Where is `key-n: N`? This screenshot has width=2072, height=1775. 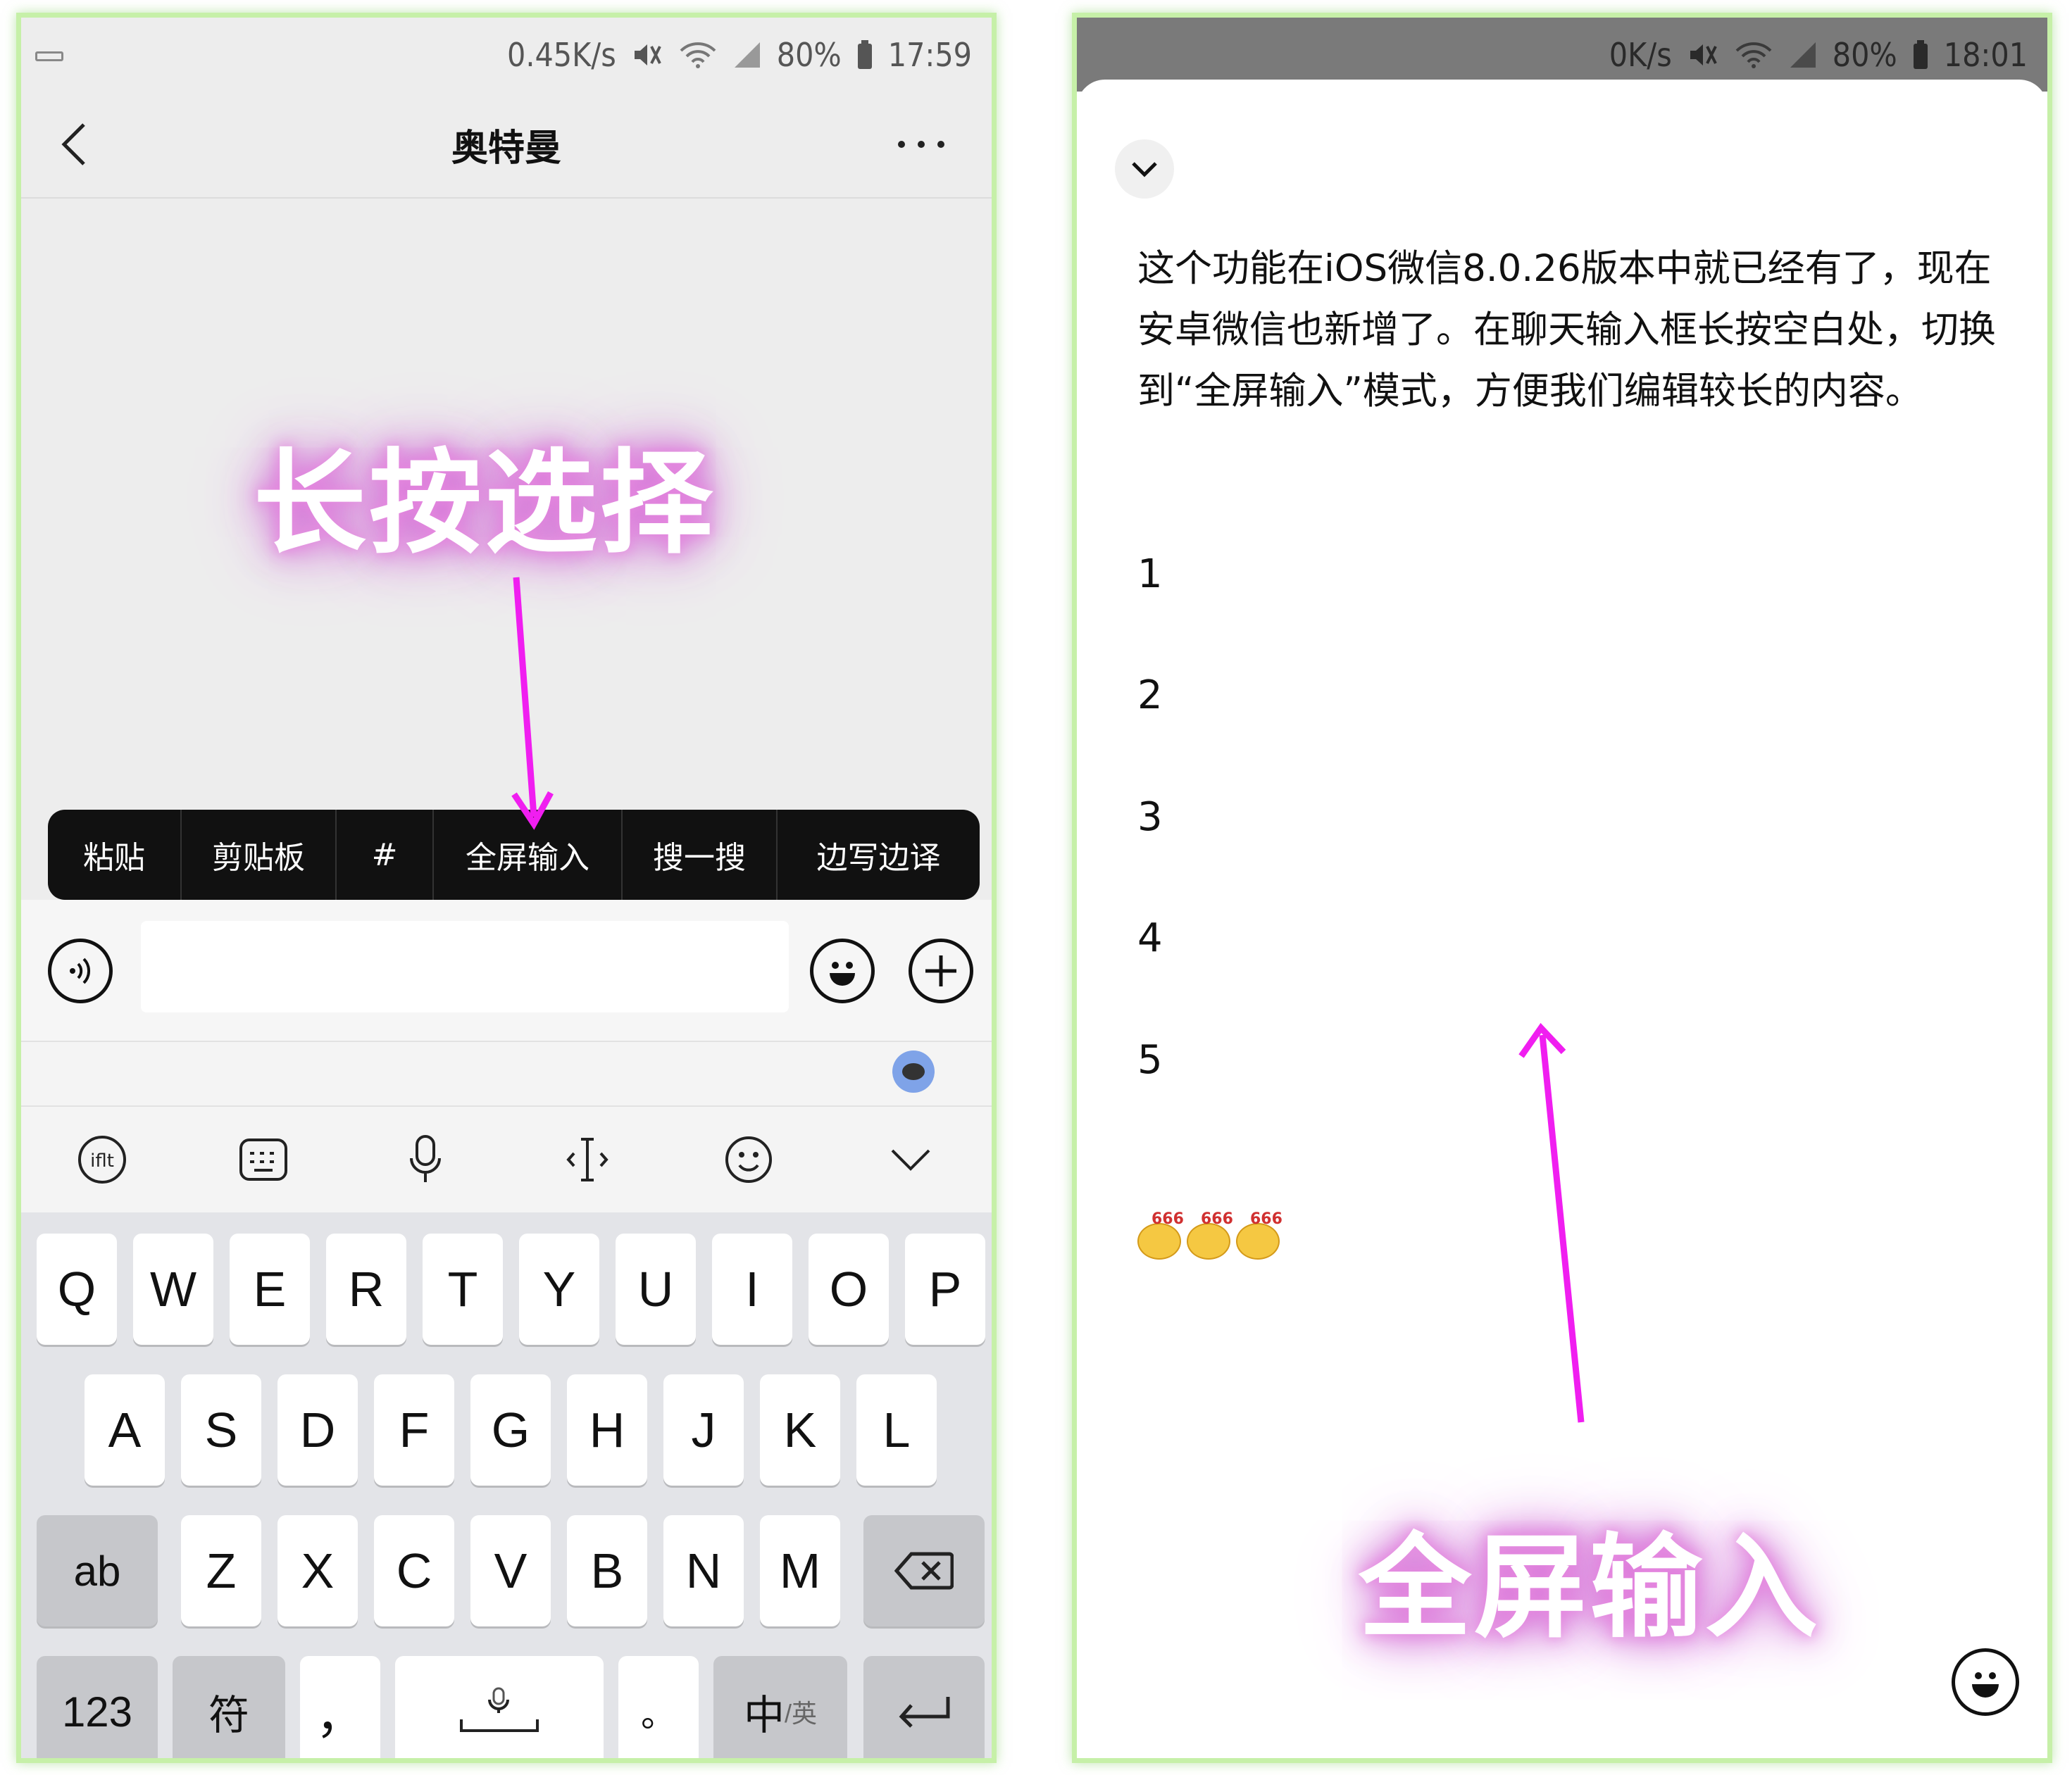
key-n: N is located at coordinates (703, 1570).